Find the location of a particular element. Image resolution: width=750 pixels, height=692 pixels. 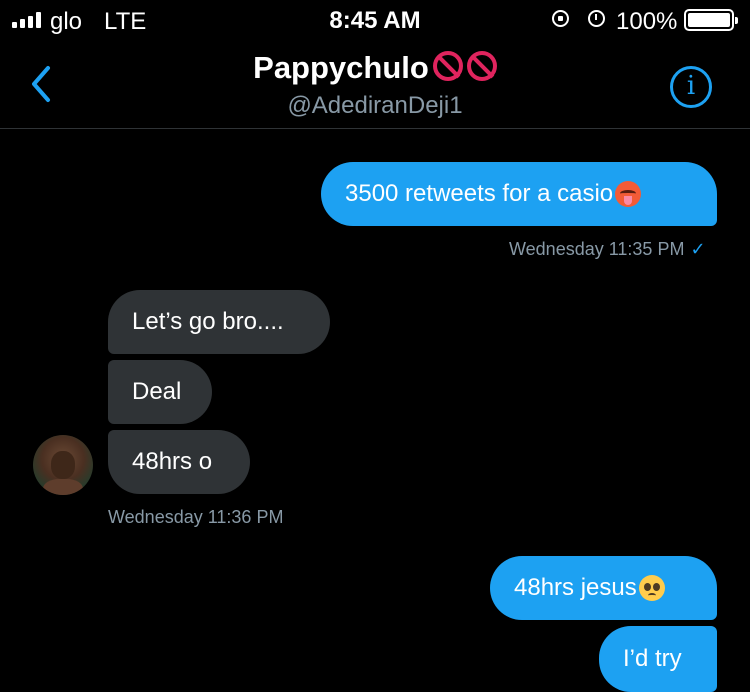

message-text: 48hrs jesus is located at coordinates (575, 587).